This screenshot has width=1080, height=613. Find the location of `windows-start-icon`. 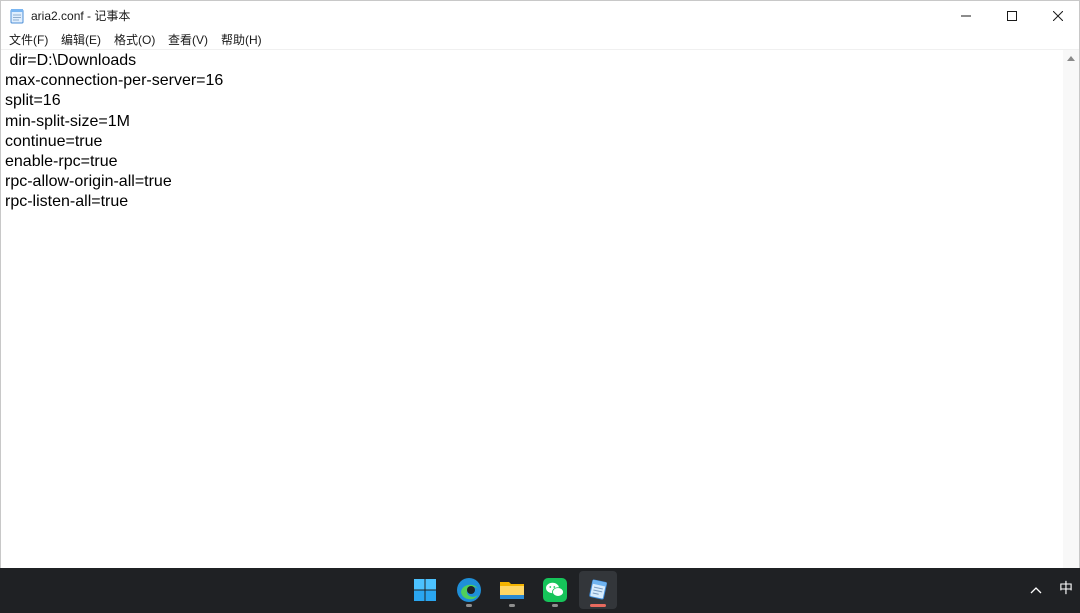

windows-start-icon is located at coordinates (425, 590).